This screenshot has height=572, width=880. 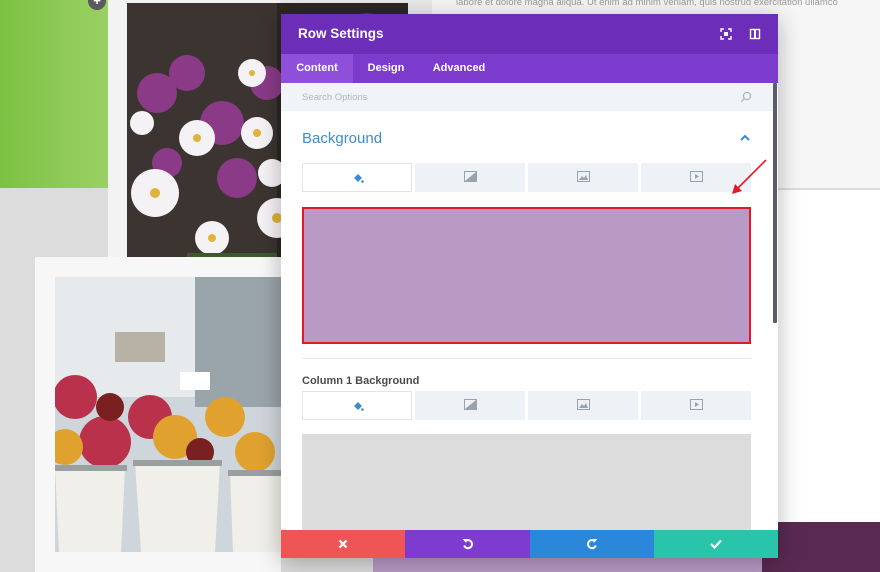 What do you see at coordinates (317, 68) in the screenshot?
I see `tab-content: Content` at bounding box center [317, 68].